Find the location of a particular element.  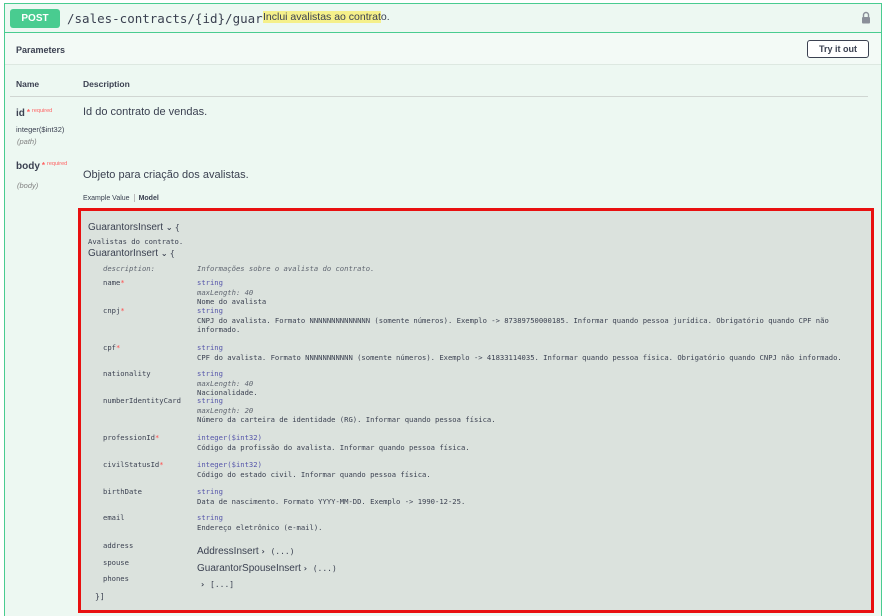

parameters-title: Parameters is located at coordinates (41, 50).